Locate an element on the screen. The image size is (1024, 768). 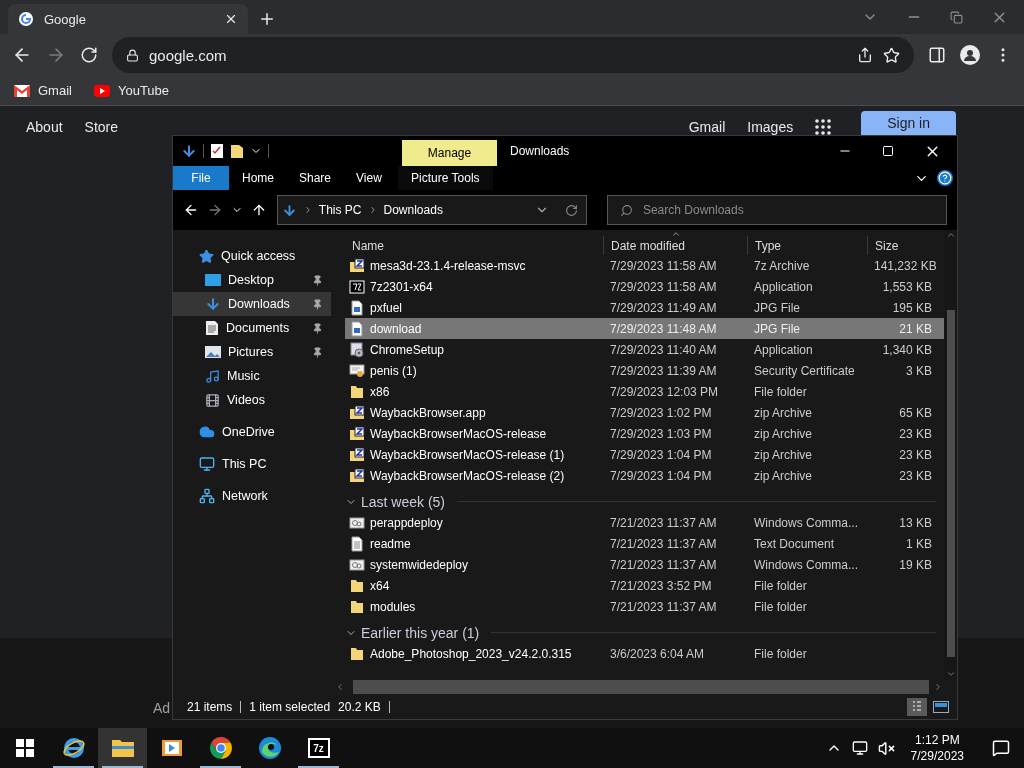
nav-item: Desktop is located at coordinates (252, 280).